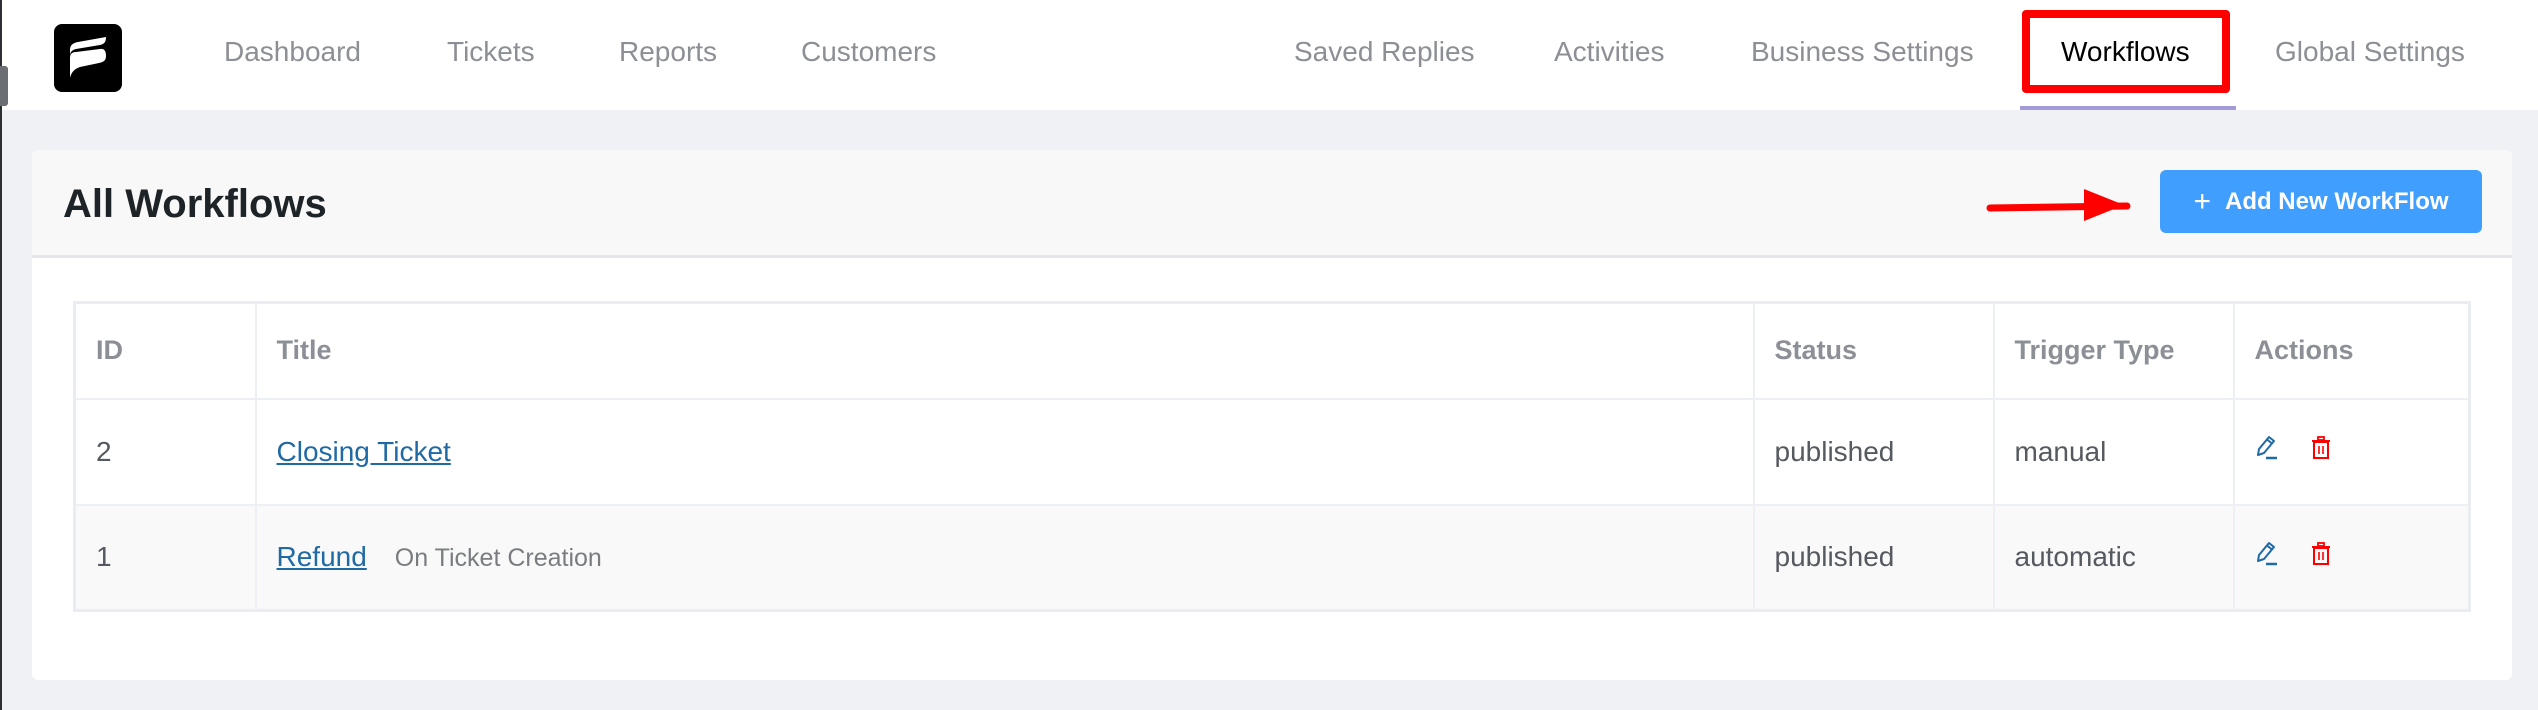  I want to click on sidebar-toggle-handle, so click(4, 86).